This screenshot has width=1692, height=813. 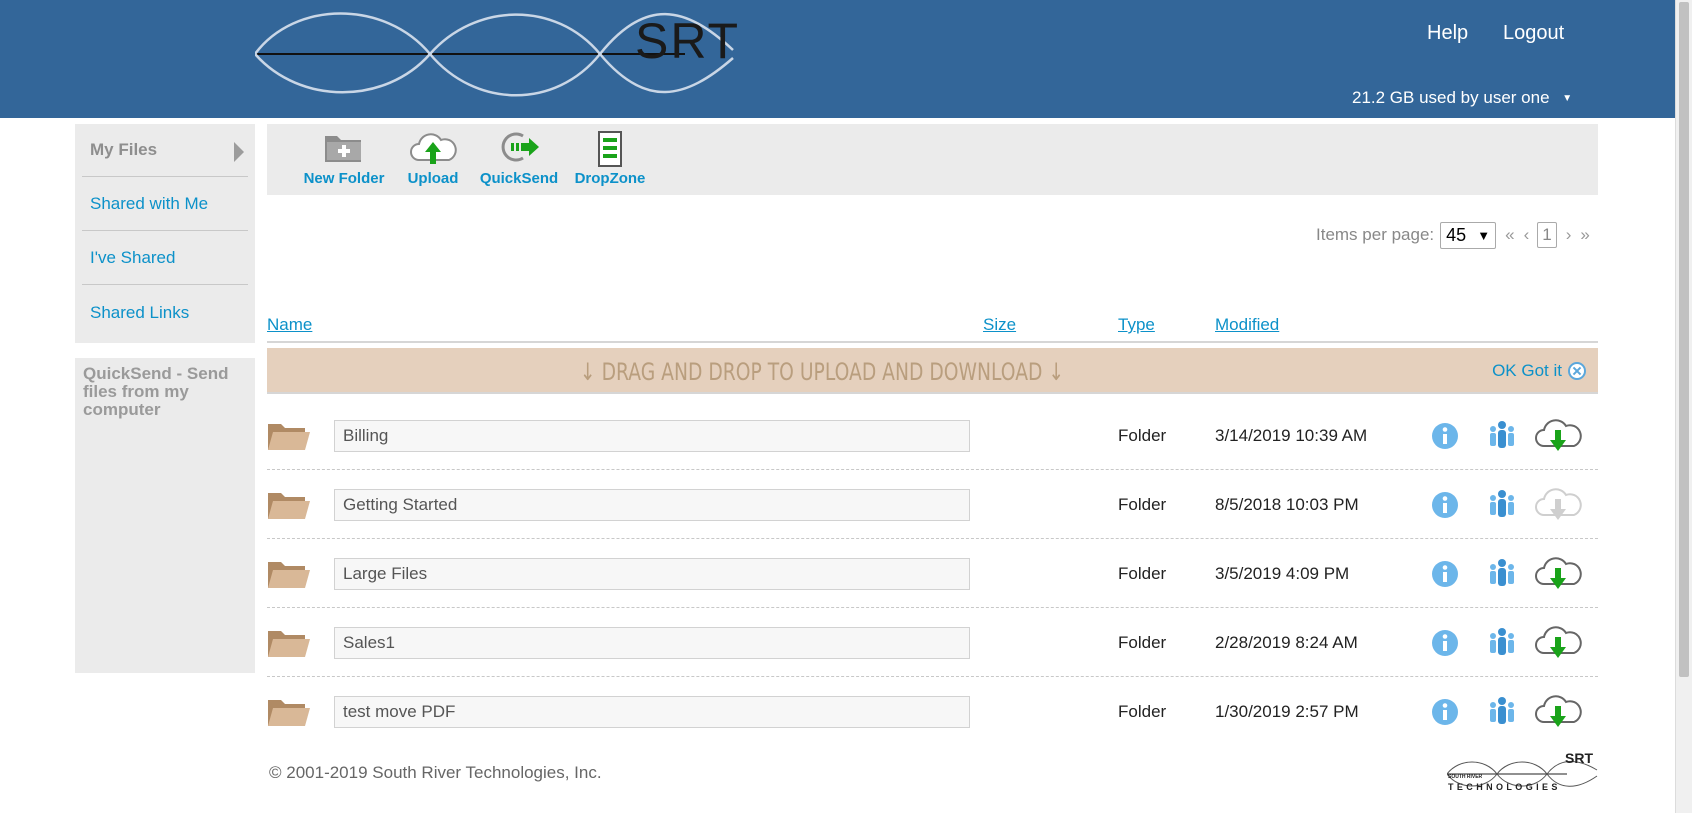 I want to click on quicksend-button: QuickSend, so click(x=519, y=159).